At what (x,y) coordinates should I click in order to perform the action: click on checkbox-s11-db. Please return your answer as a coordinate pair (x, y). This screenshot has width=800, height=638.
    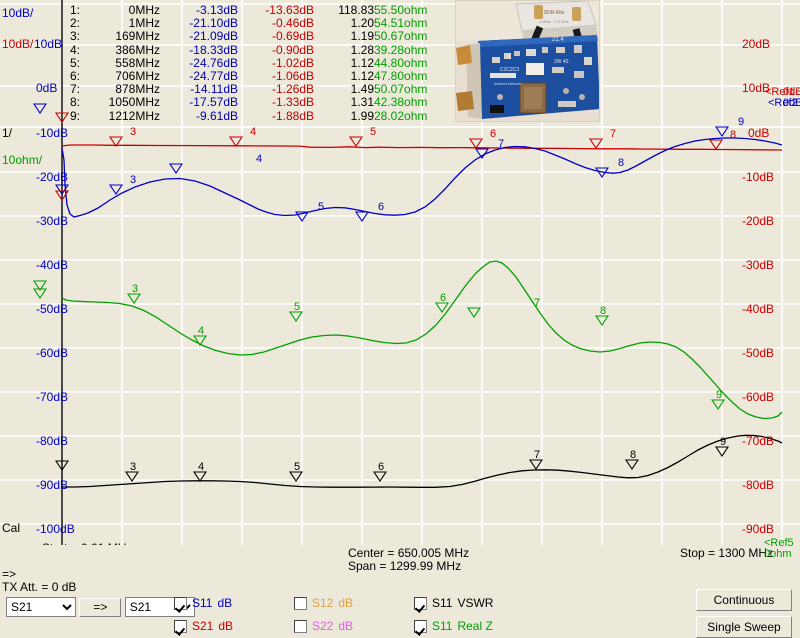
    Looking at the image, I should click on (180, 603).